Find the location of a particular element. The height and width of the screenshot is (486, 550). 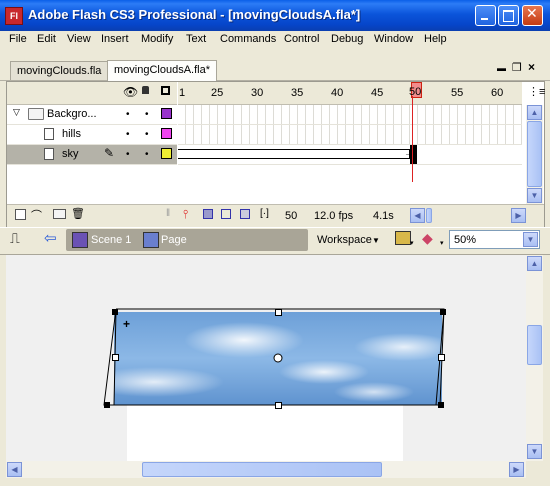

frame-rate: 12.0 fps is located at coordinates (333, 216).